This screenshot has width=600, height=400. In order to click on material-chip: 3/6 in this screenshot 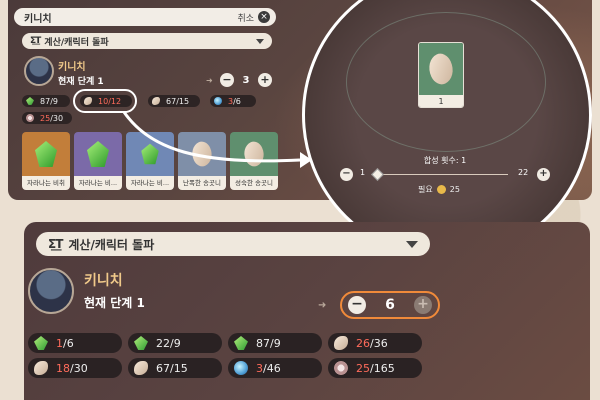, I will do `click(233, 101)`.